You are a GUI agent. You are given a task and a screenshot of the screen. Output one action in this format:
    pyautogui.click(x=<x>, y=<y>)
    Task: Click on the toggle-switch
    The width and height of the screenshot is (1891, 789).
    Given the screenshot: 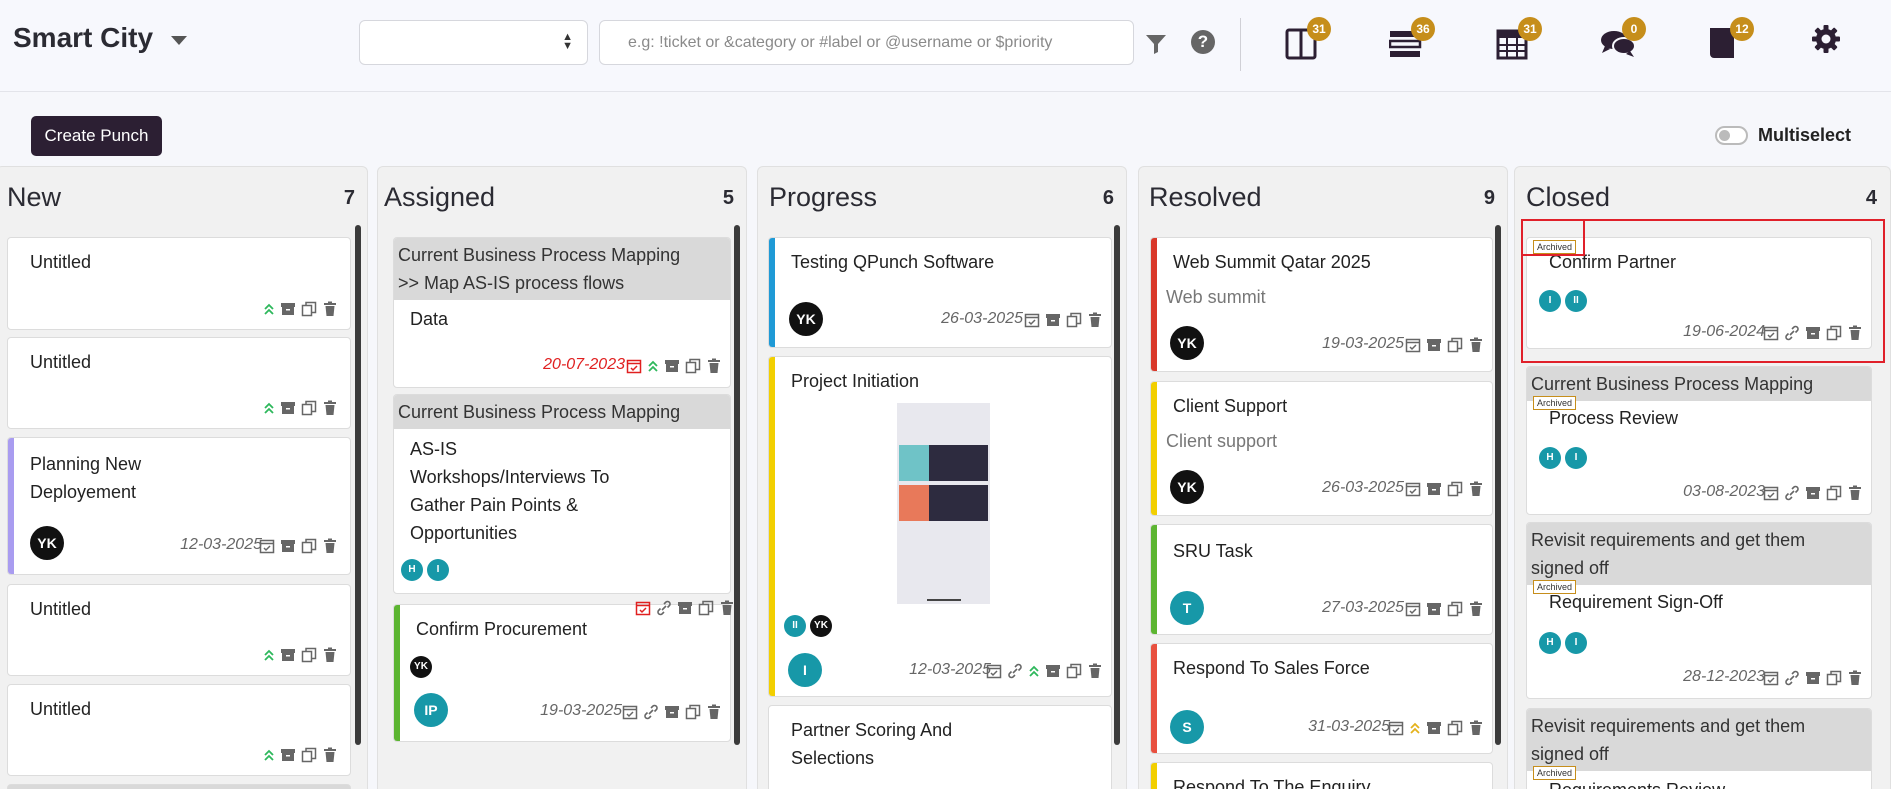 What is the action you would take?
    pyautogui.click(x=1731, y=135)
    